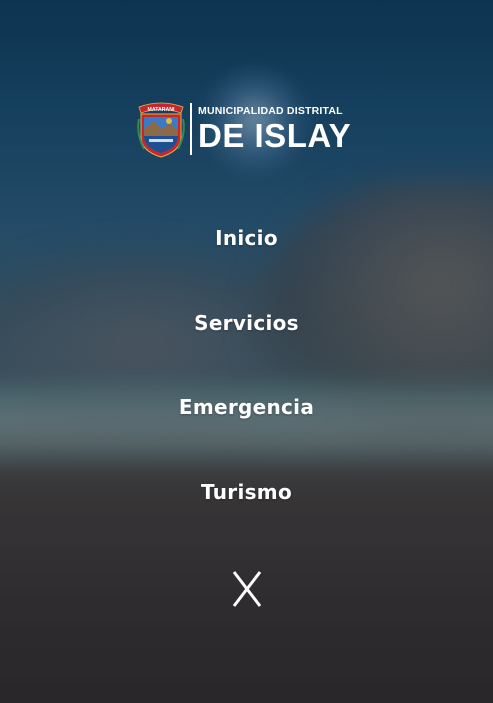  What do you see at coordinates (161, 110) in the screenshot?
I see `crest-banner-text: MATARANI` at bounding box center [161, 110].